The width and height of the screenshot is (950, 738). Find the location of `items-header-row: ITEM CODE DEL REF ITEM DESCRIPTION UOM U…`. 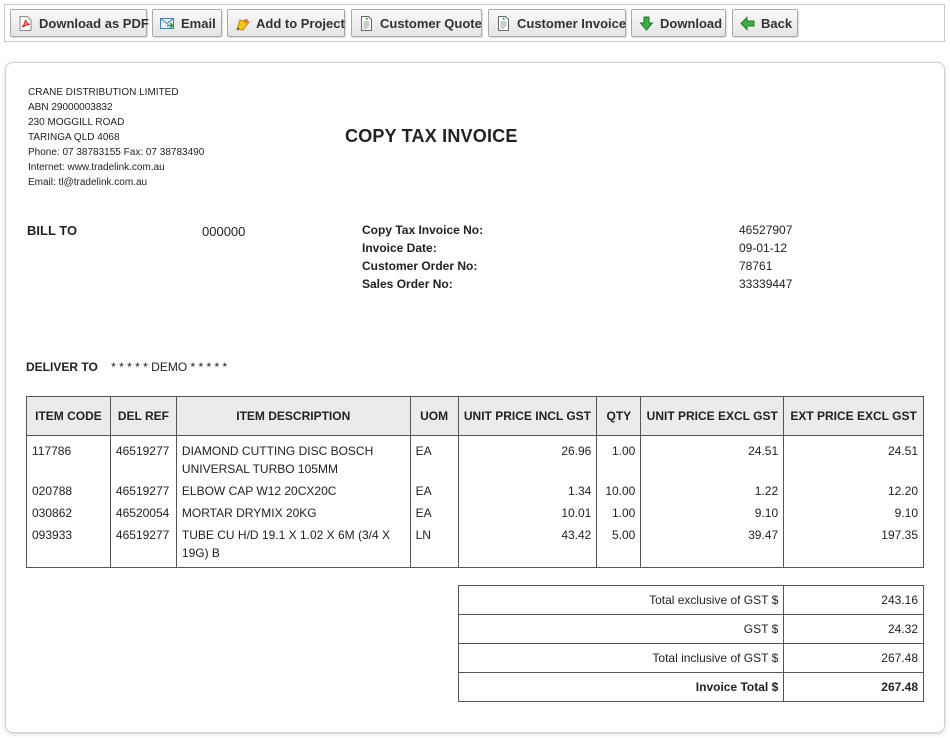

items-header-row: ITEM CODE DEL REF ITEM DESCRIPTION UOM U… is located at coordinates (475, 416).